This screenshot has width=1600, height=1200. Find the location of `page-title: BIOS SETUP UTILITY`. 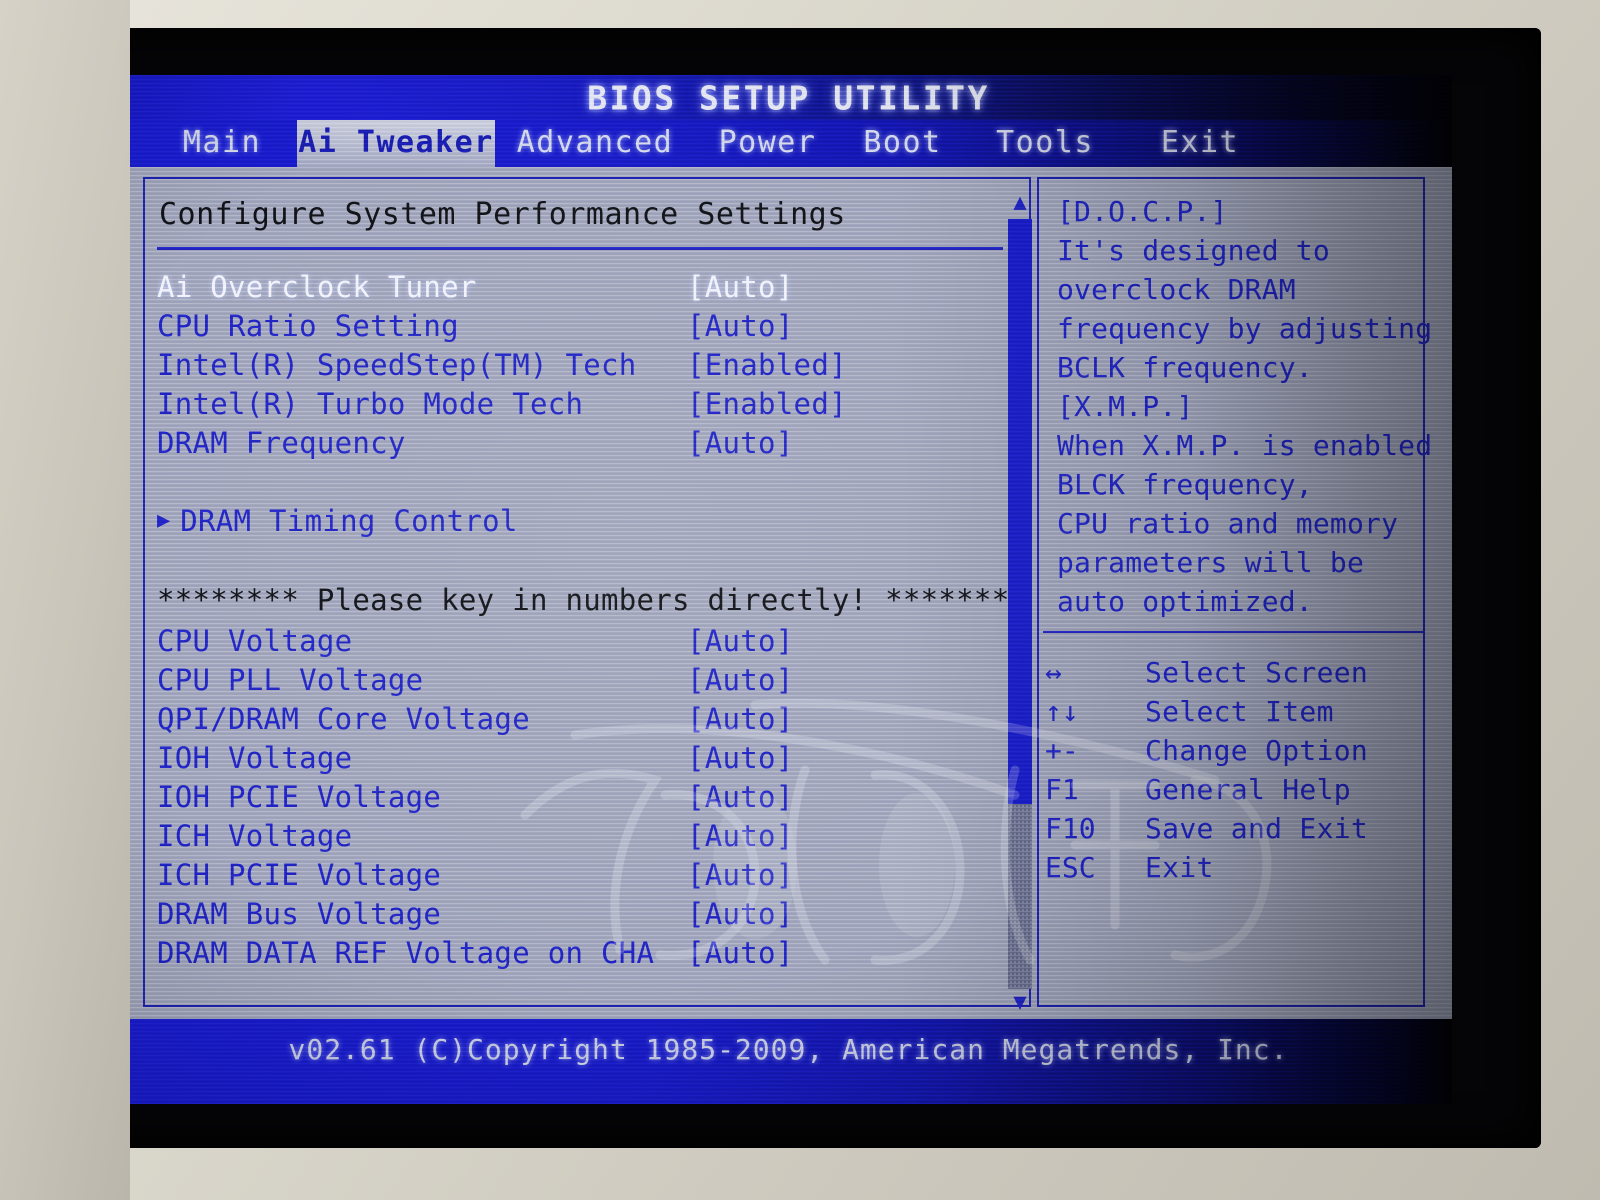

page-title: BIOS SETUP UTILITY is located at coordinates (788, 97).